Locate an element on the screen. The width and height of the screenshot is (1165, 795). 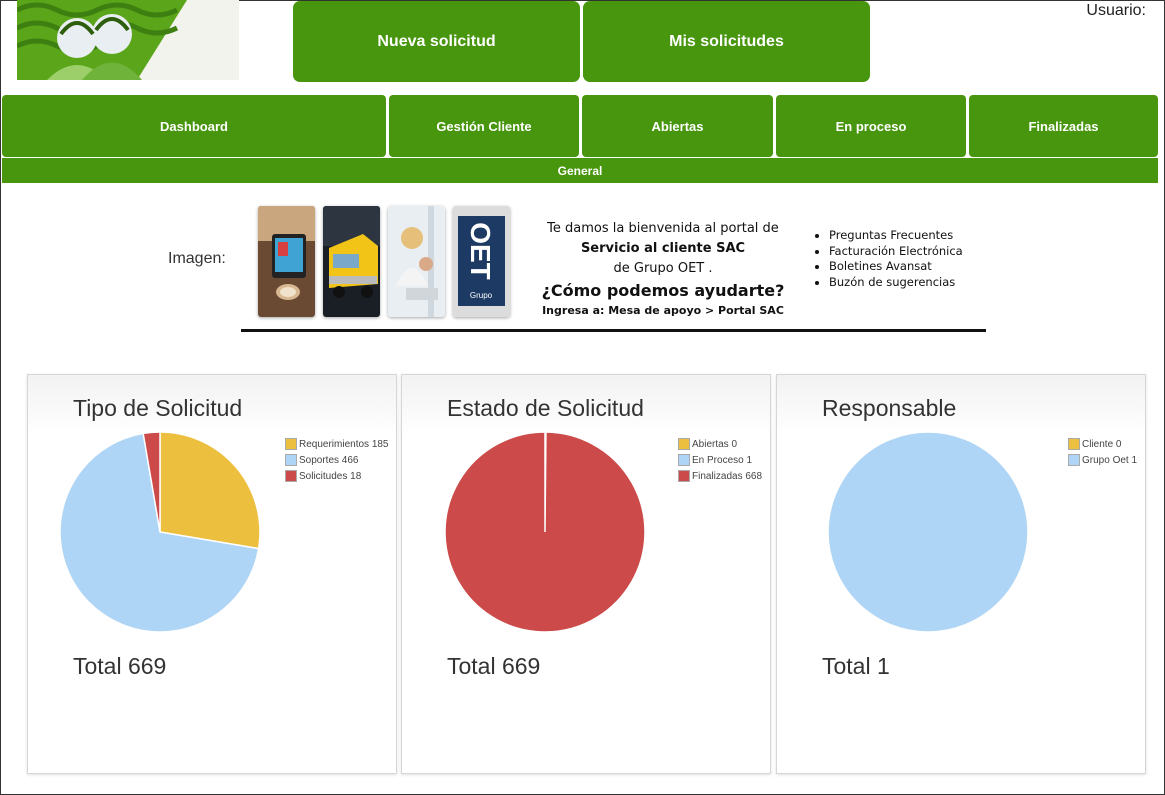
chart-title: Estado de Solicitud is located at coordinates (545, 408).